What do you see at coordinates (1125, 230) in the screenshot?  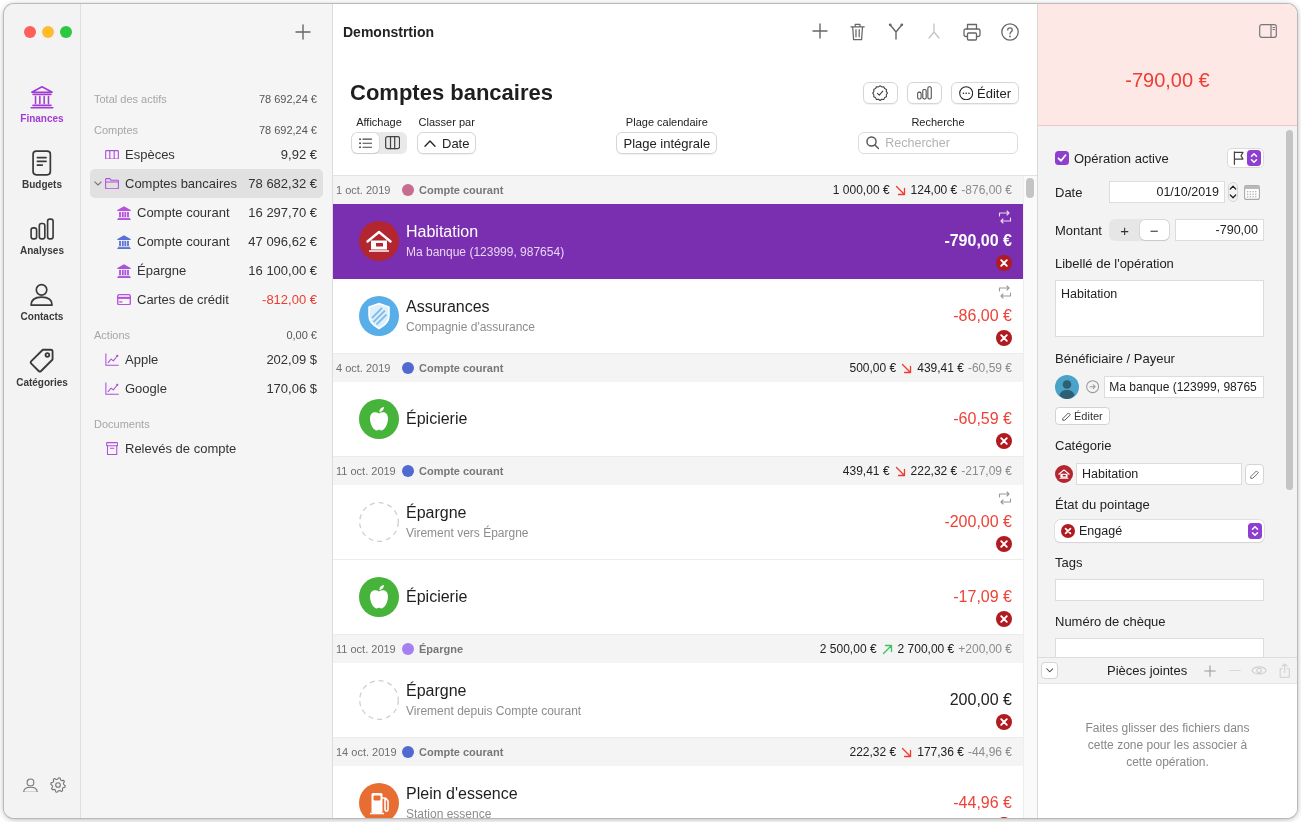 I see `sign-button: +` at bounding box center [1125, 230].